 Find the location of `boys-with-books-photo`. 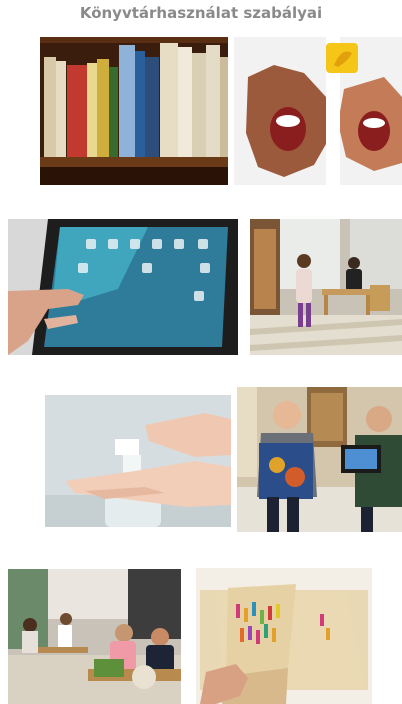

boys-with-books-photo is located at coordinates (319, 459).